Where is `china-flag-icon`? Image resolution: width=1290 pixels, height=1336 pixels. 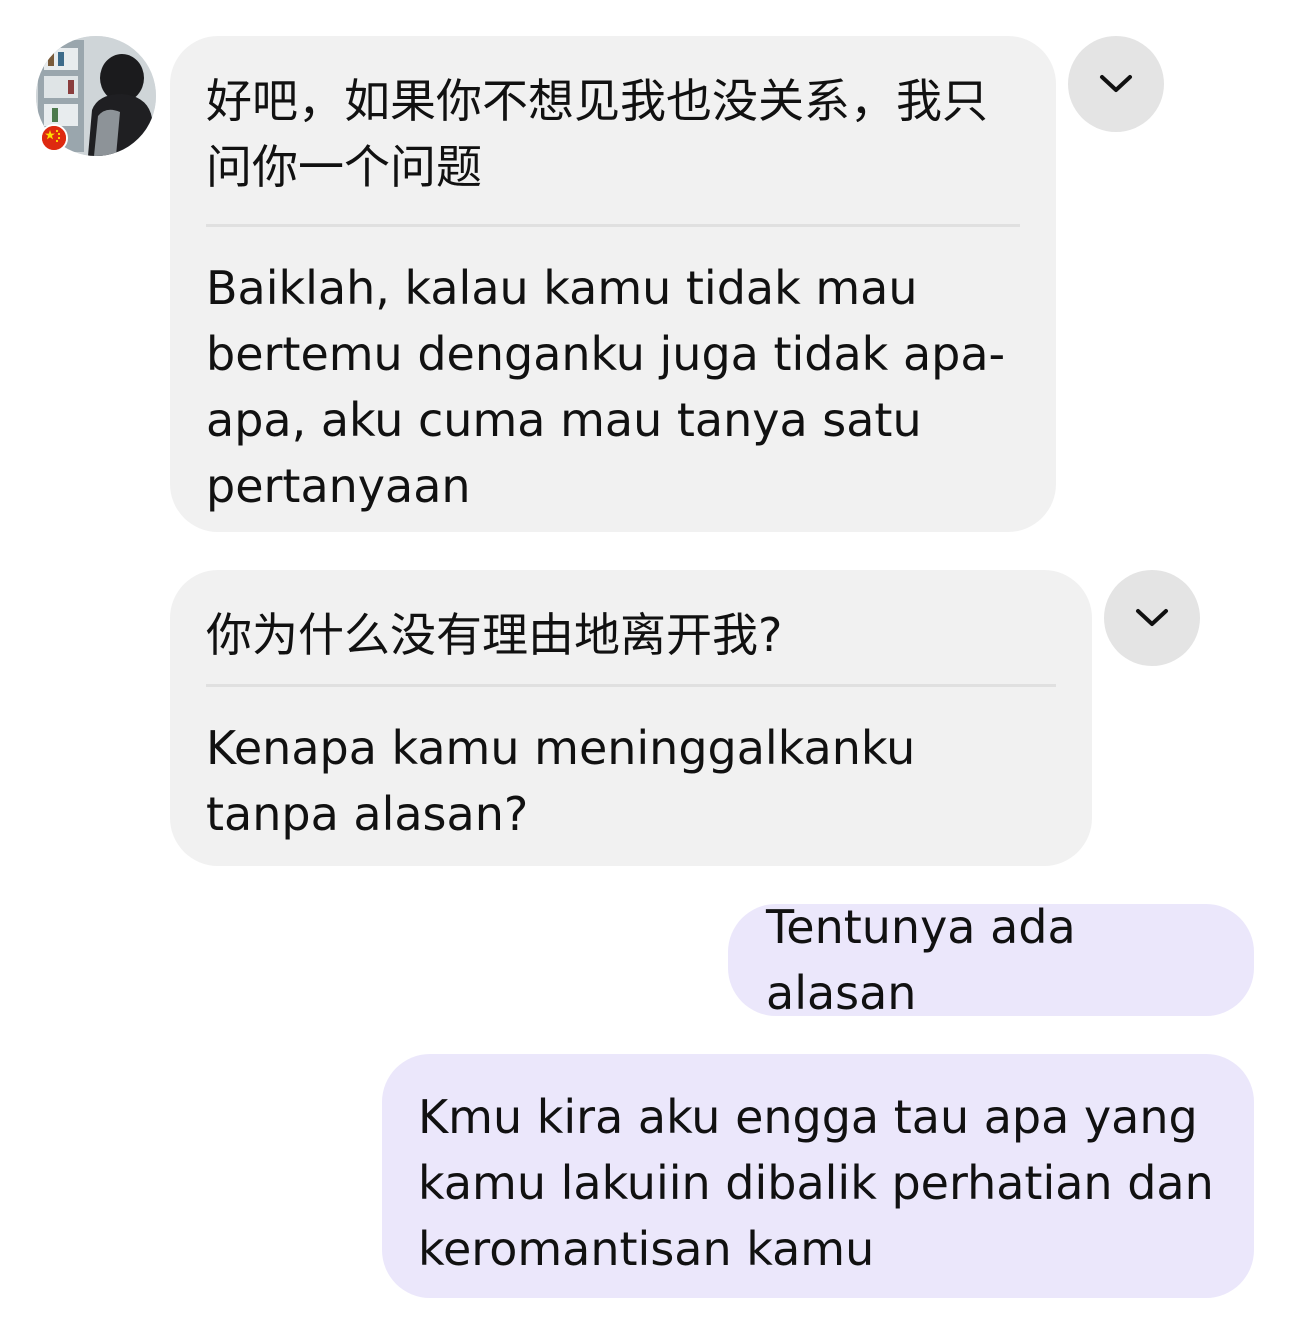
china-flag-icon is located at coordinates (54, 138).